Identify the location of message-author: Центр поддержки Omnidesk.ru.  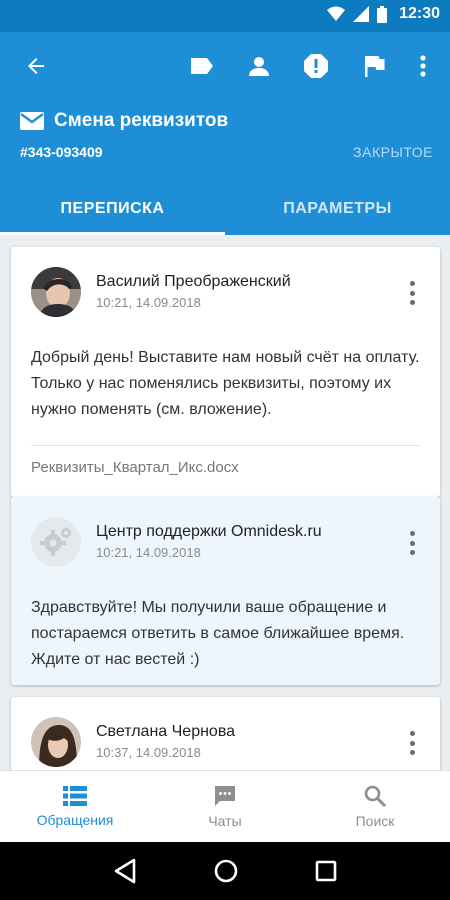
(209, 531).